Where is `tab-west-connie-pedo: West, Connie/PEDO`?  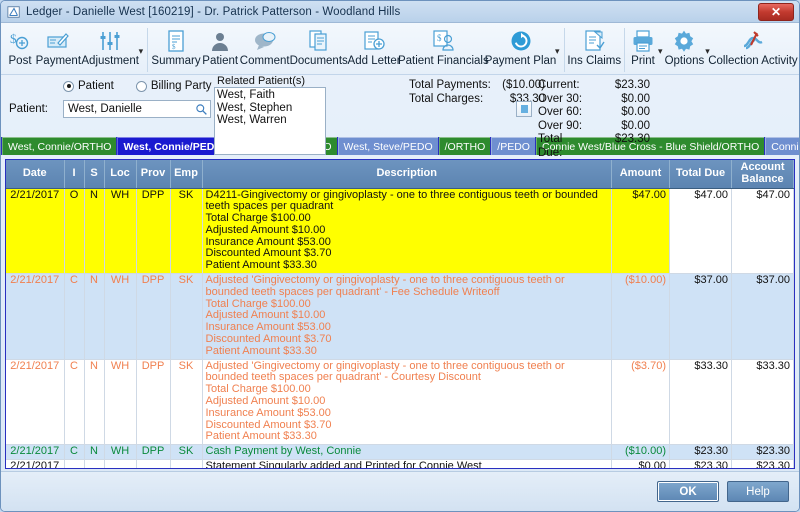 tab-west-connie-pedo: West, Connie/PEDO is located at coordinates (172, 146).